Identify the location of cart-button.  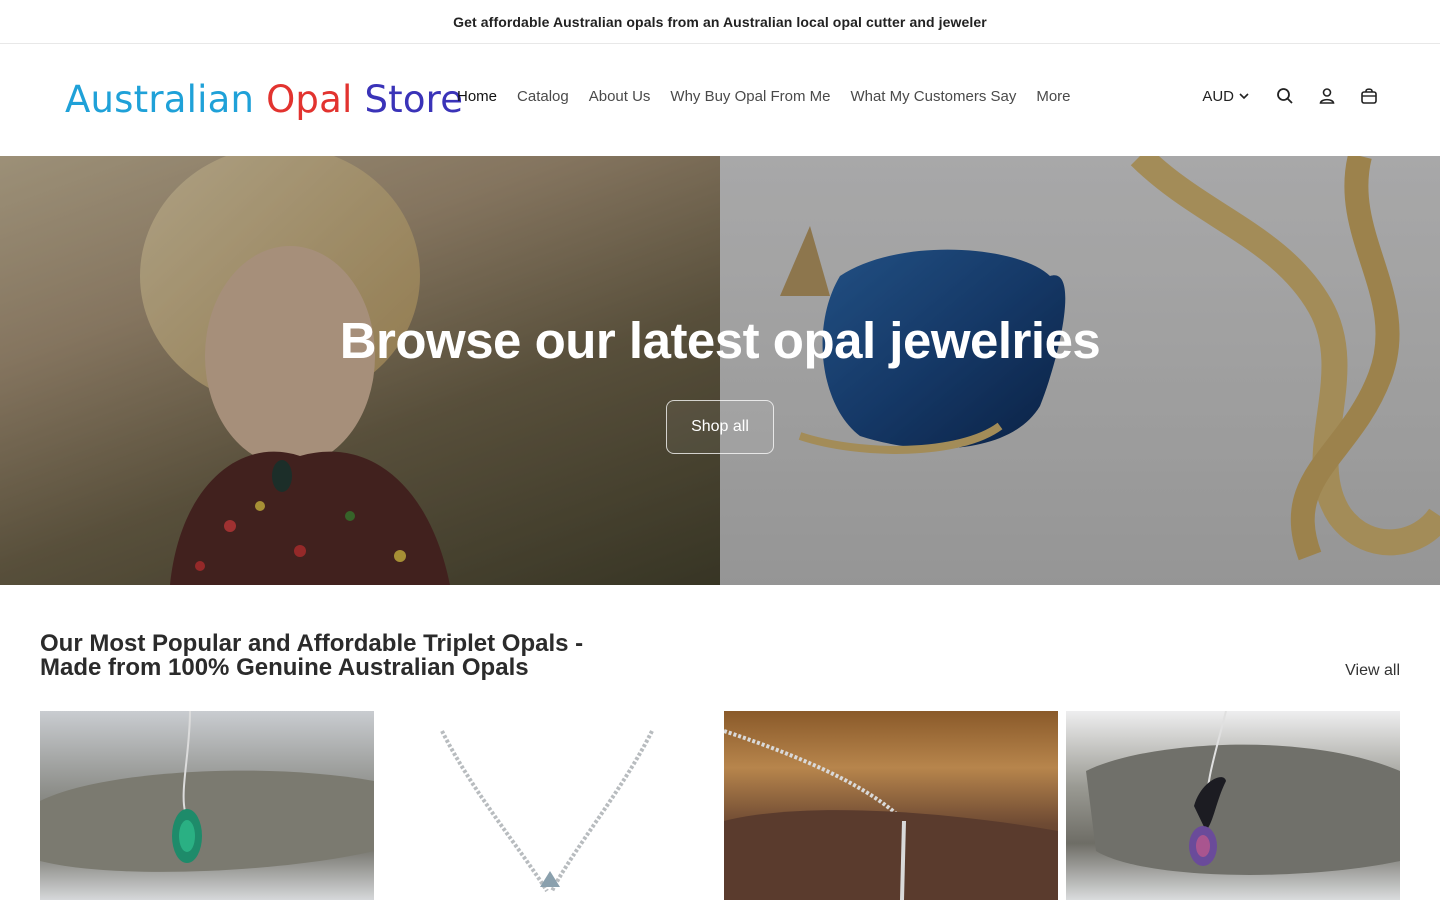
(1369, 96).